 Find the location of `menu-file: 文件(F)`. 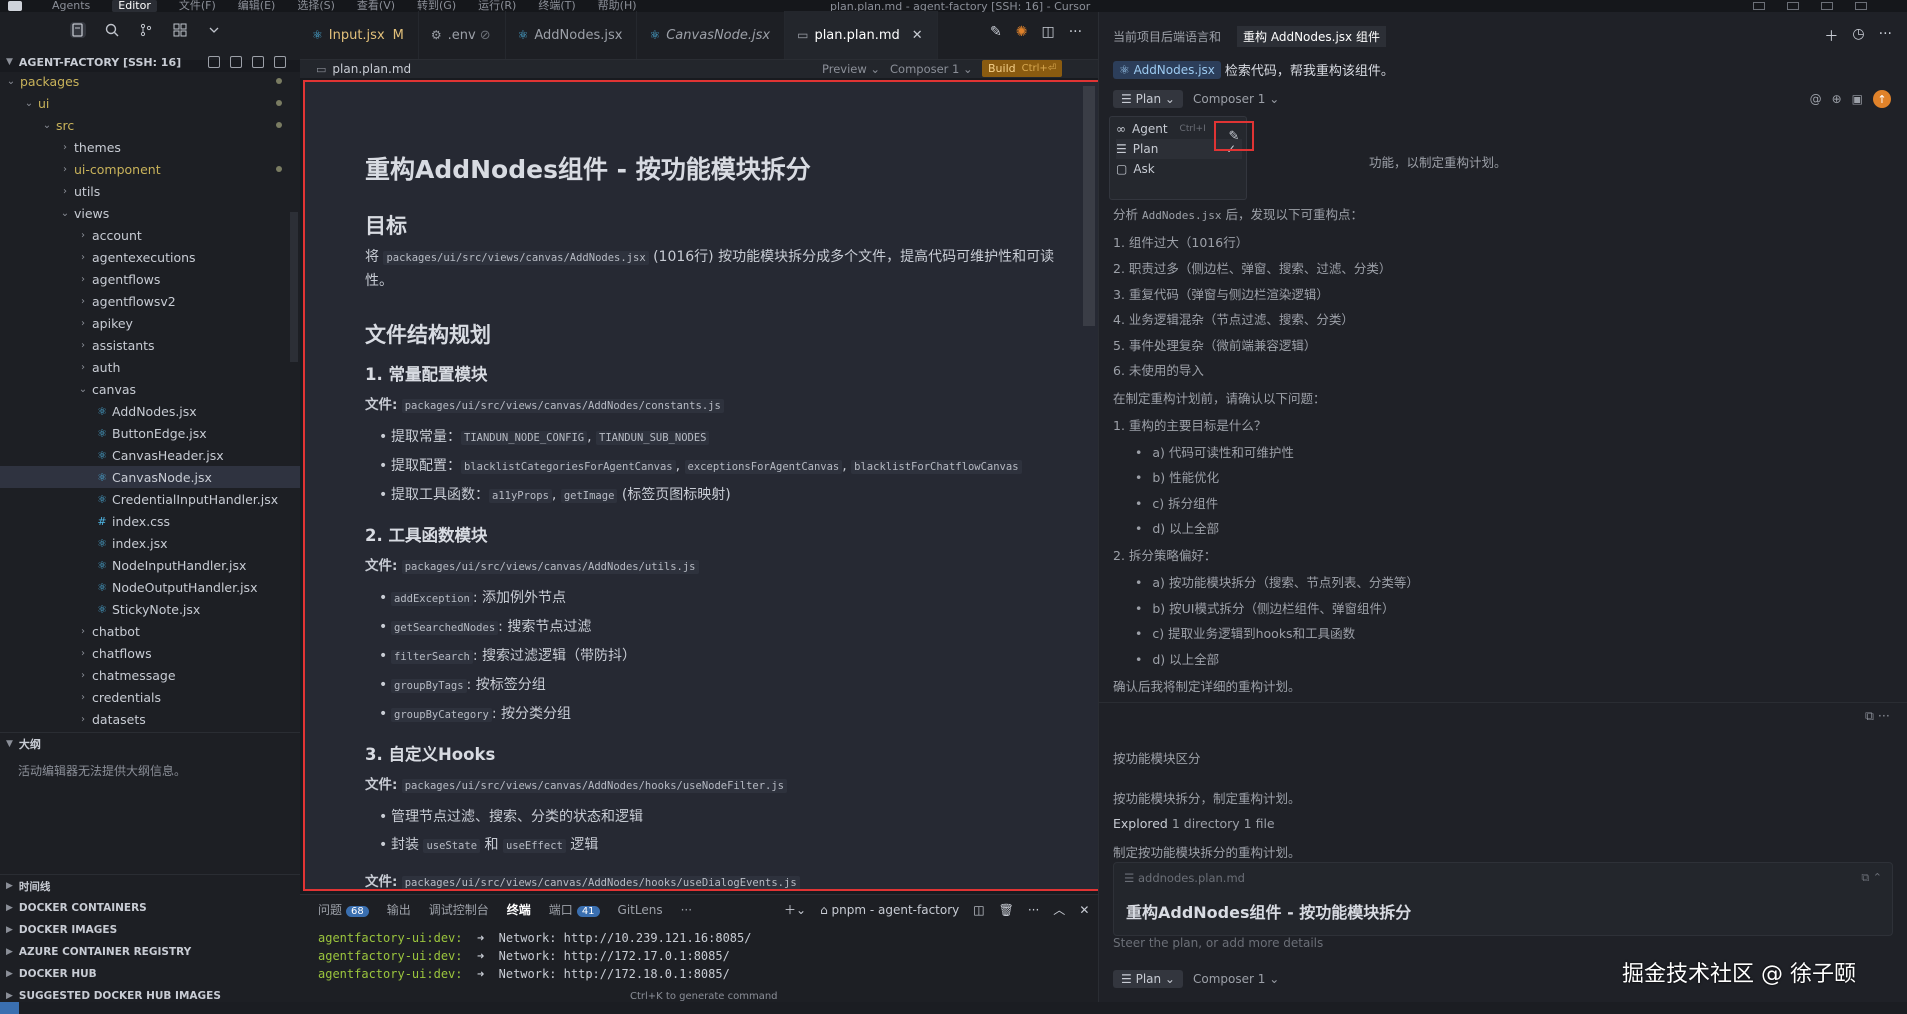

menu-file: 文件(F) is located at coordinates (197, 6).